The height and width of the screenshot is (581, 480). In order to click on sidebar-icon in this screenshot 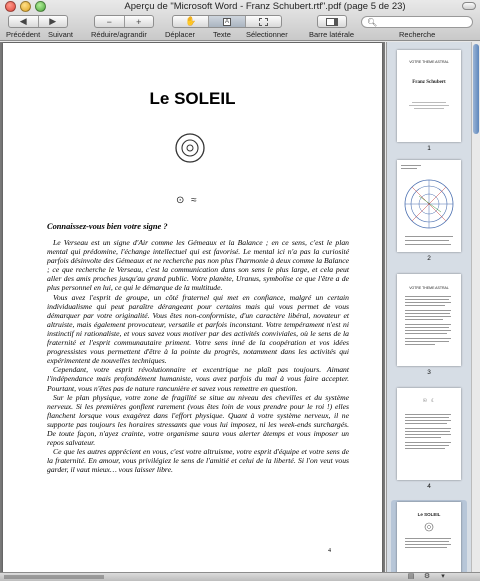, I will do `click(332, 21)`.